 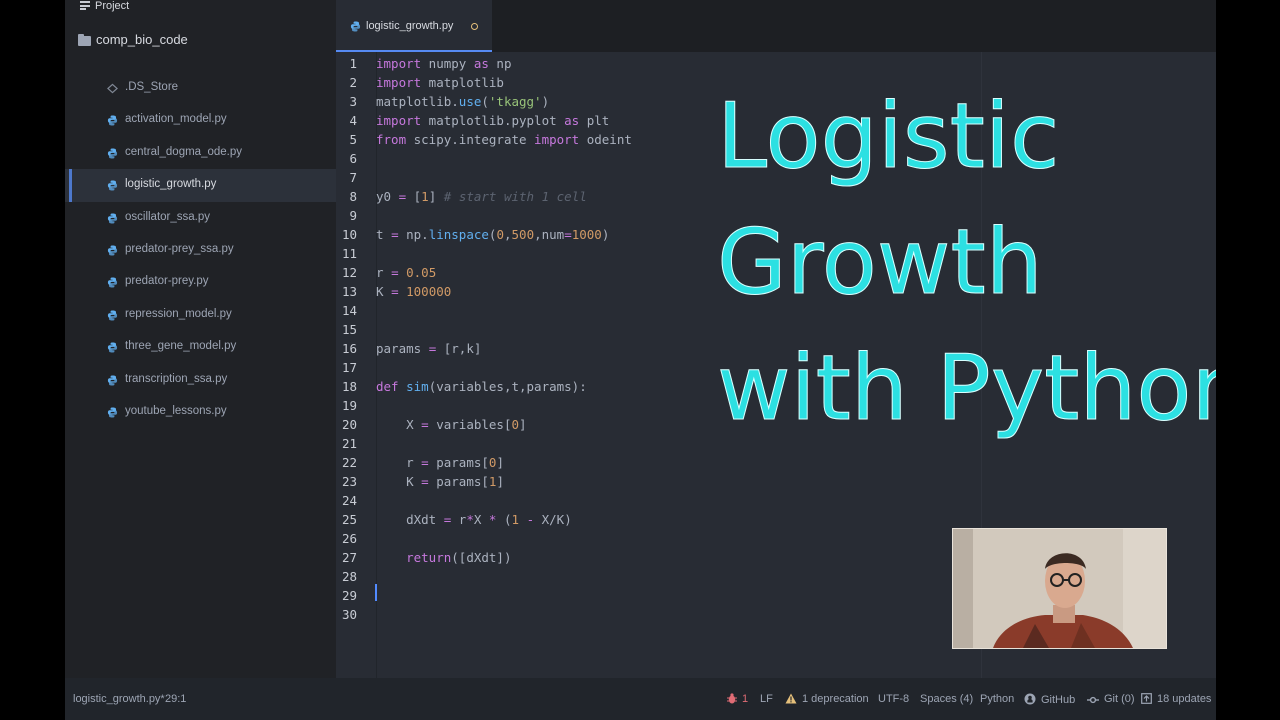 I want to click on code-line: params = [r,k], so click(x=428, y=348).